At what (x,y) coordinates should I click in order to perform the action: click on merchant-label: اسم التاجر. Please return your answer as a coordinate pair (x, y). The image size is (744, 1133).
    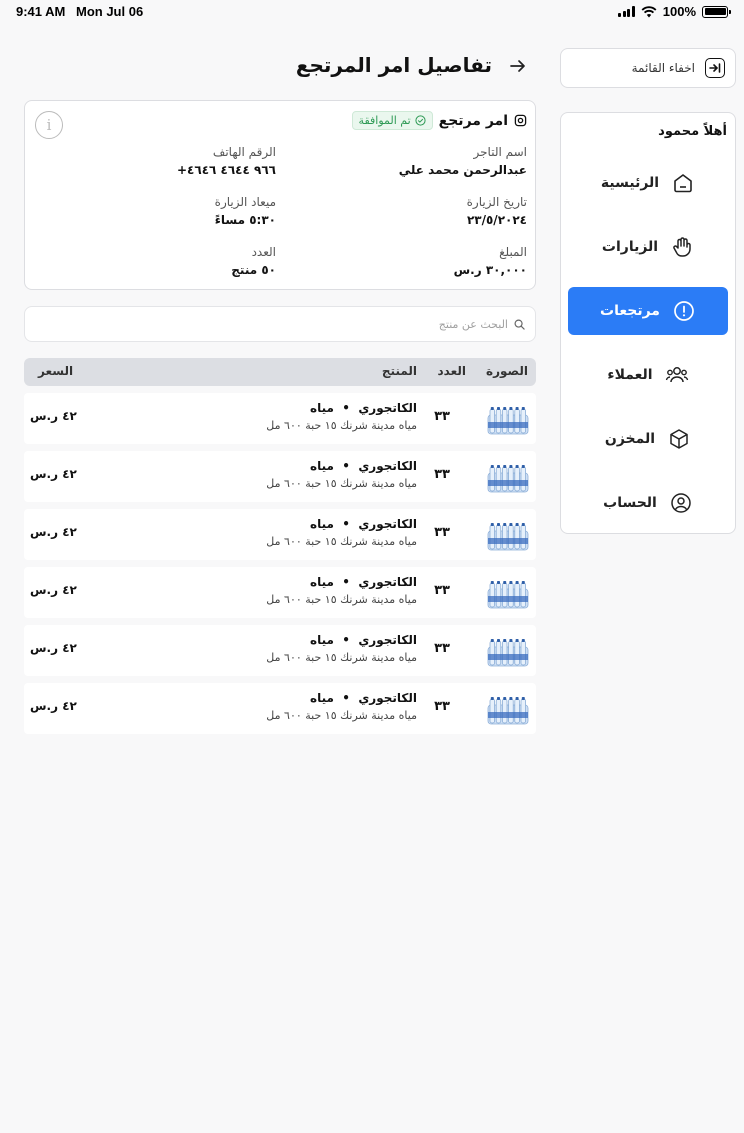
    Looking at the image, I should click on (500, 152).